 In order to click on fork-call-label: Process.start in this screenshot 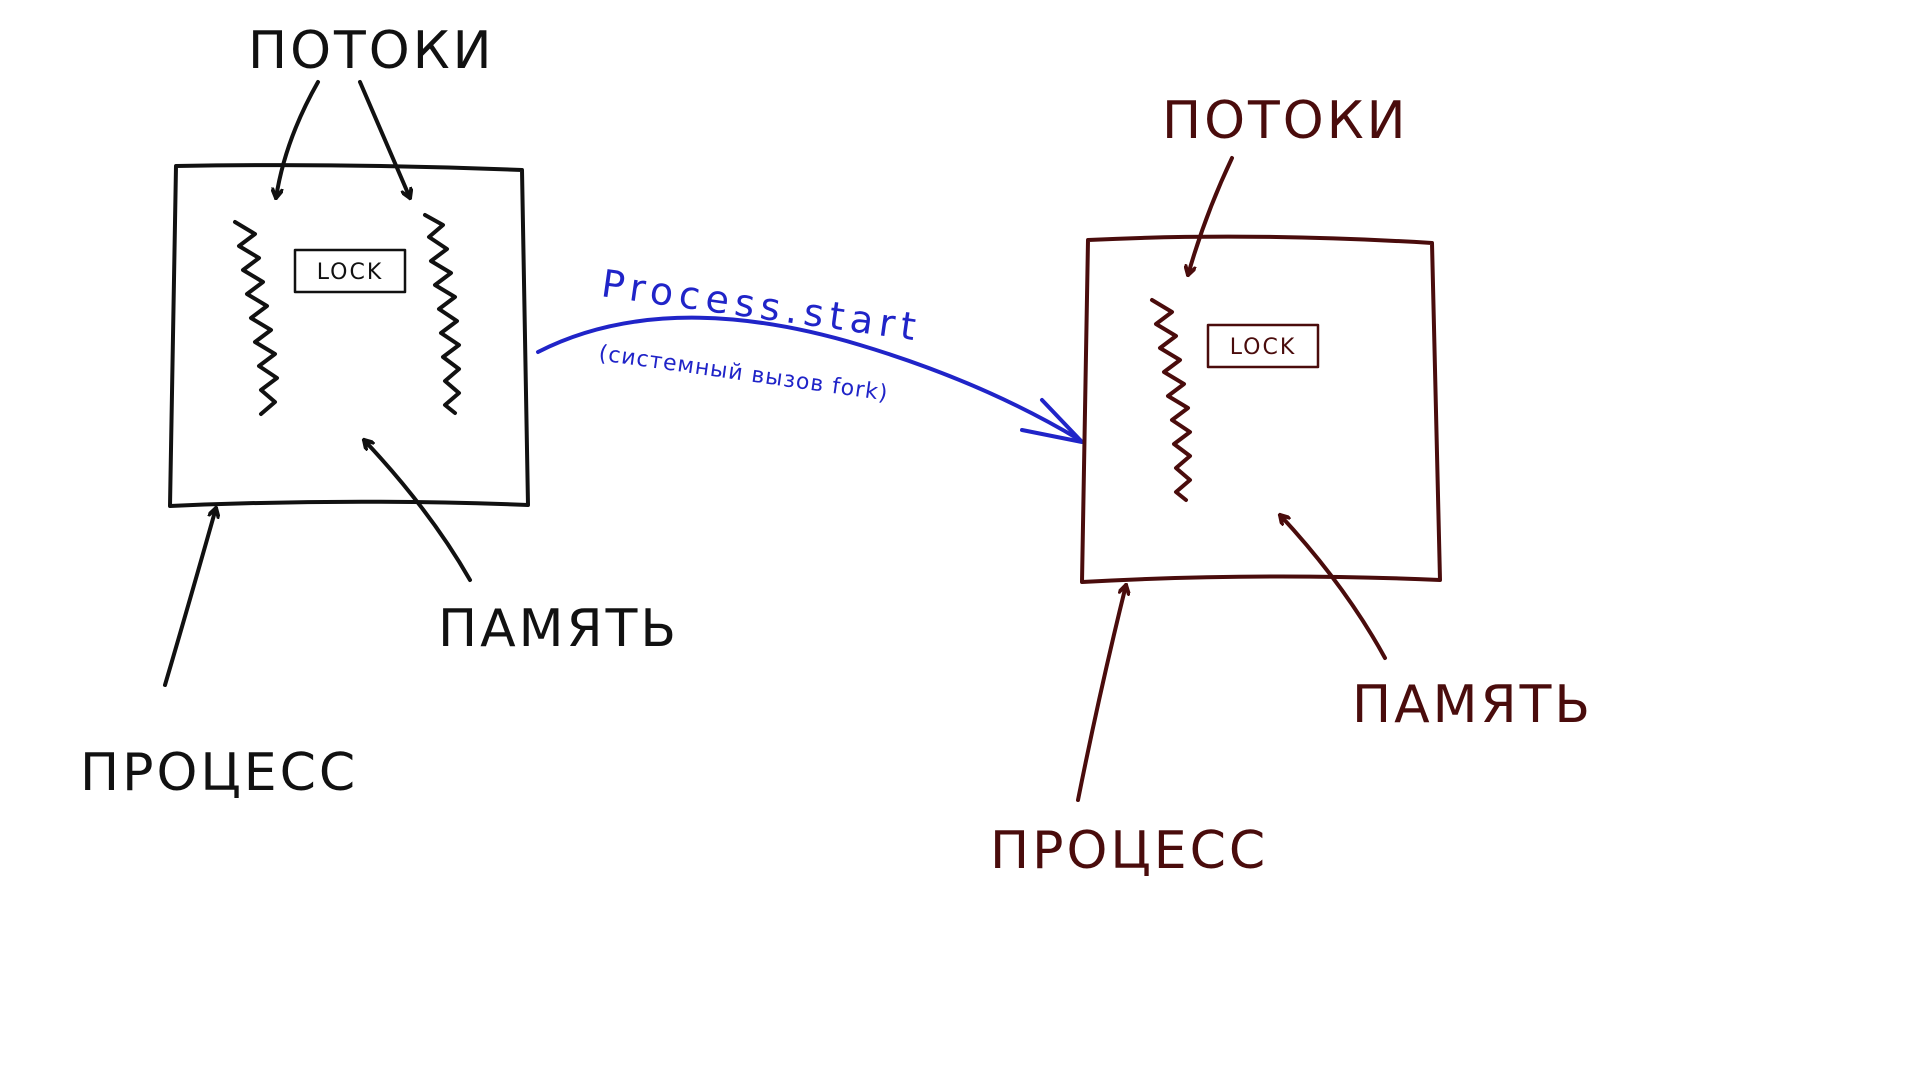, I will do `click(762, 305)`.